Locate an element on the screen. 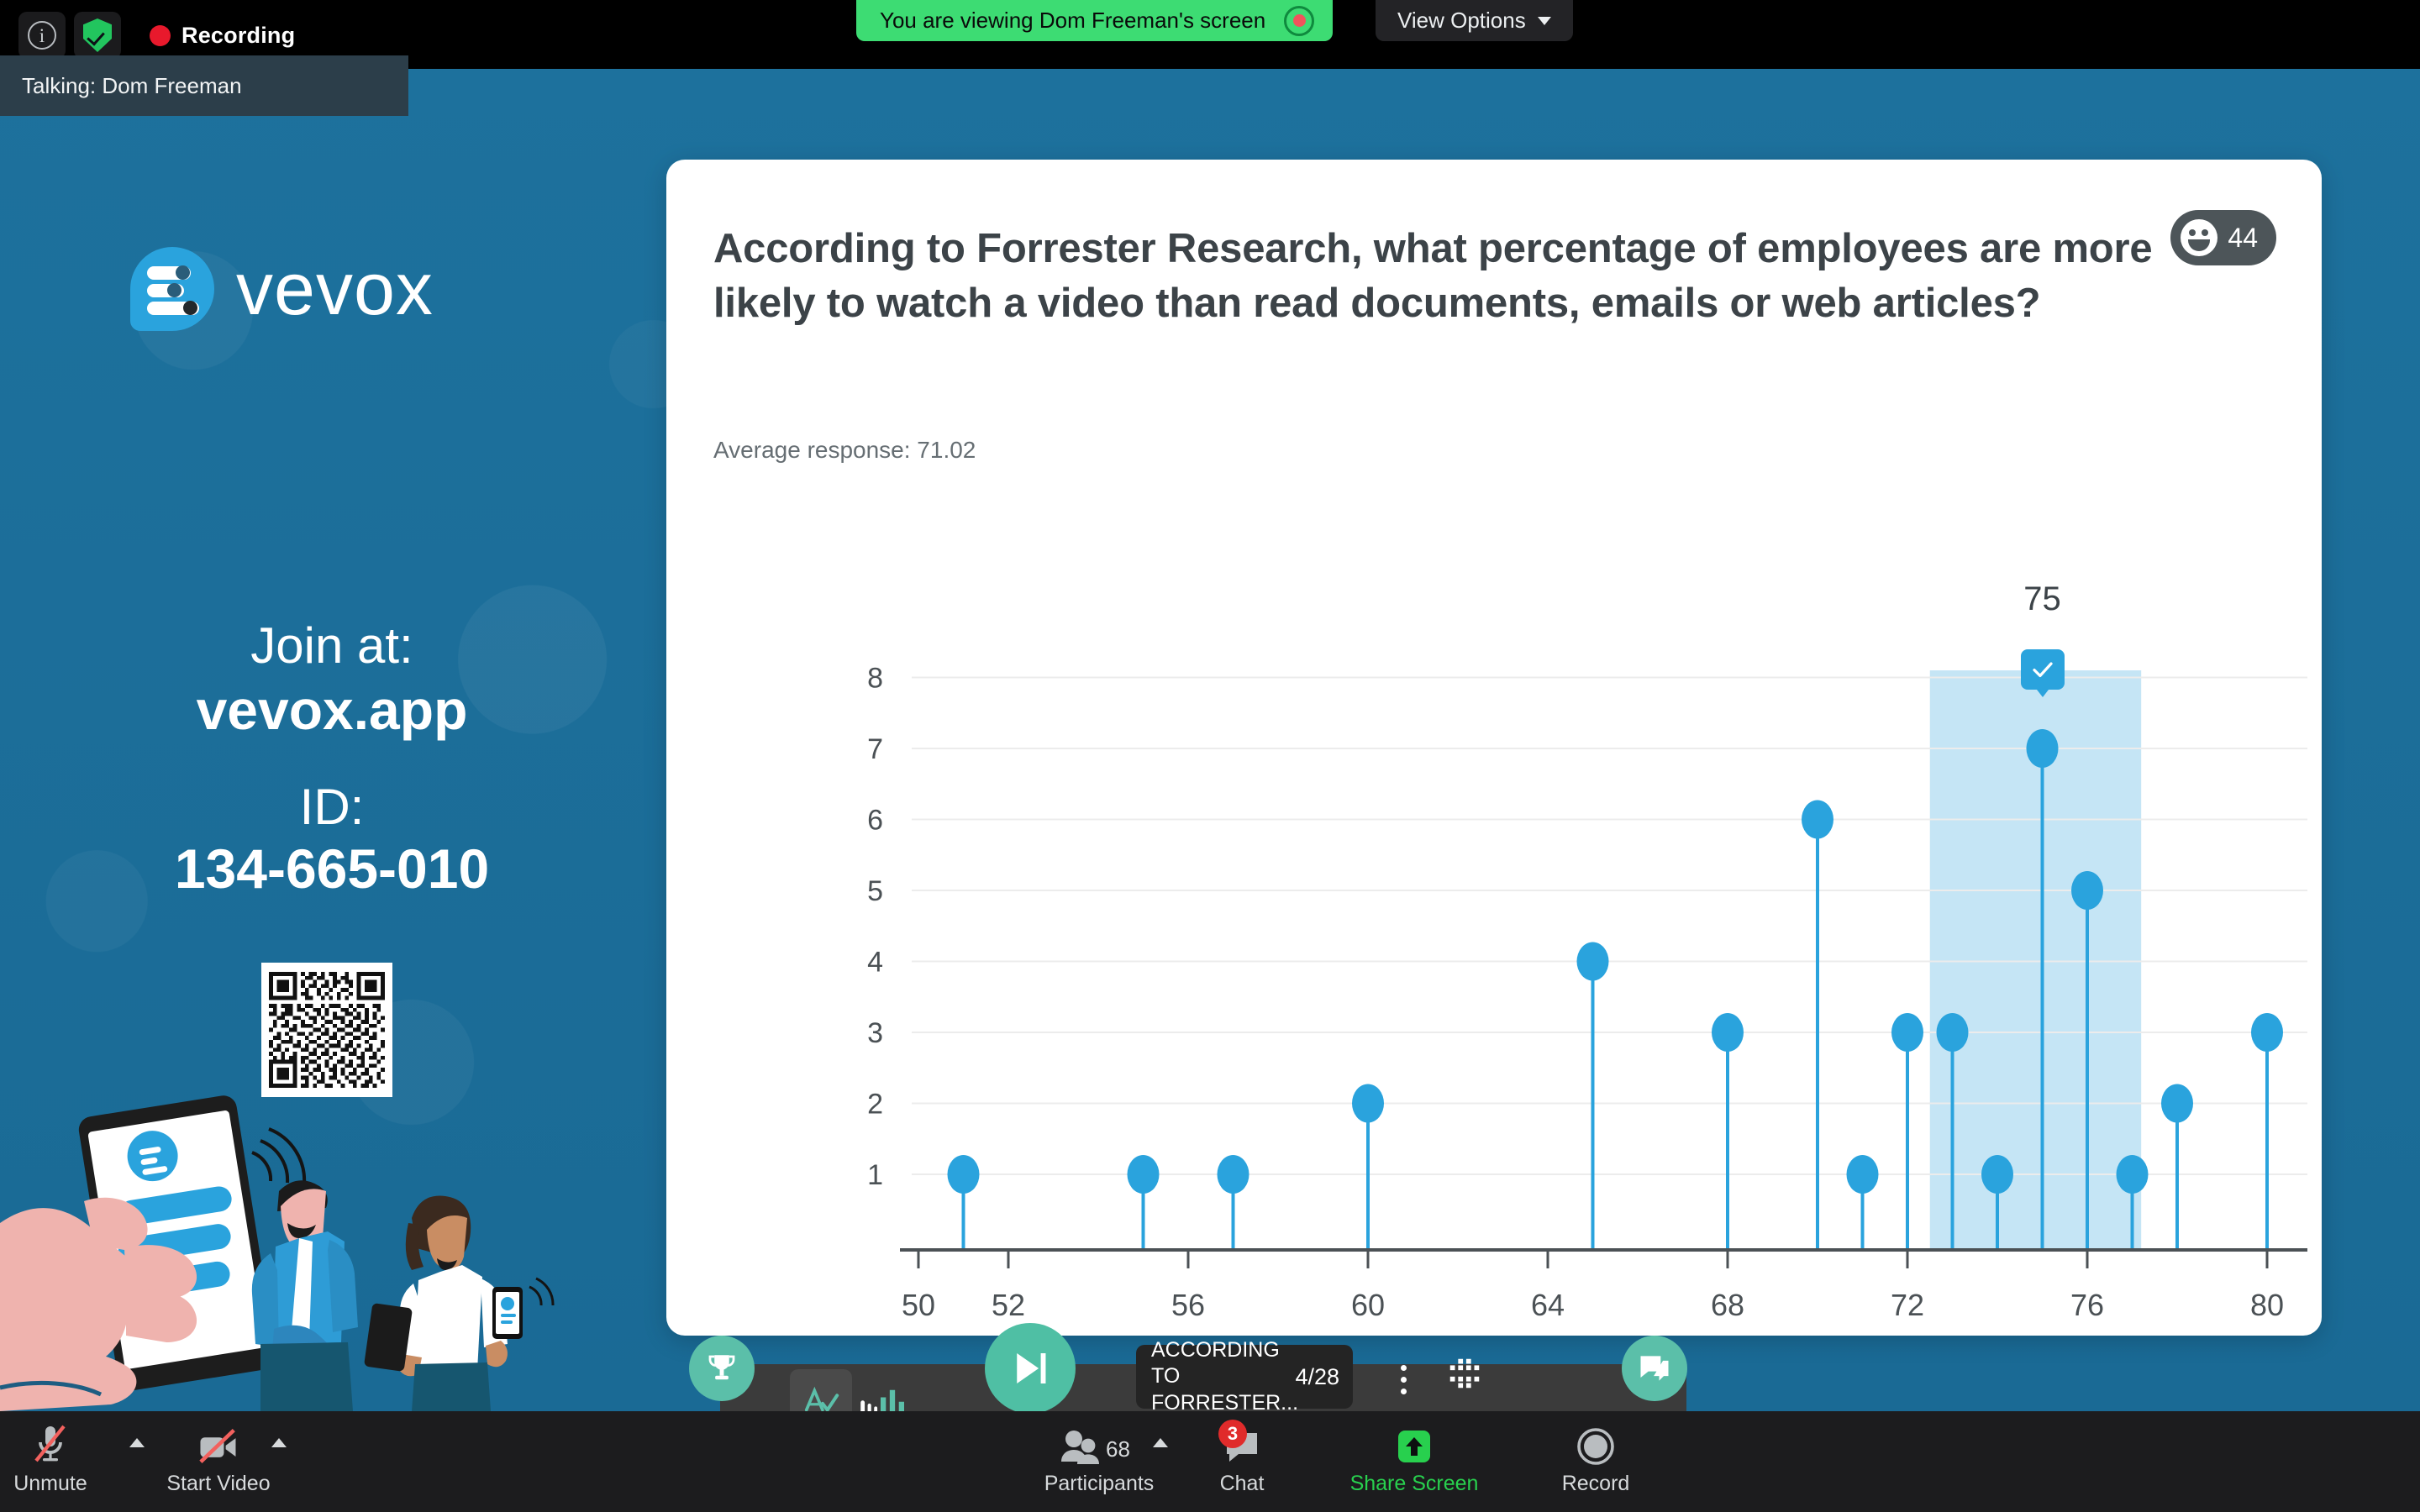  next-slide-button is located at coordinates (1030, 1367).